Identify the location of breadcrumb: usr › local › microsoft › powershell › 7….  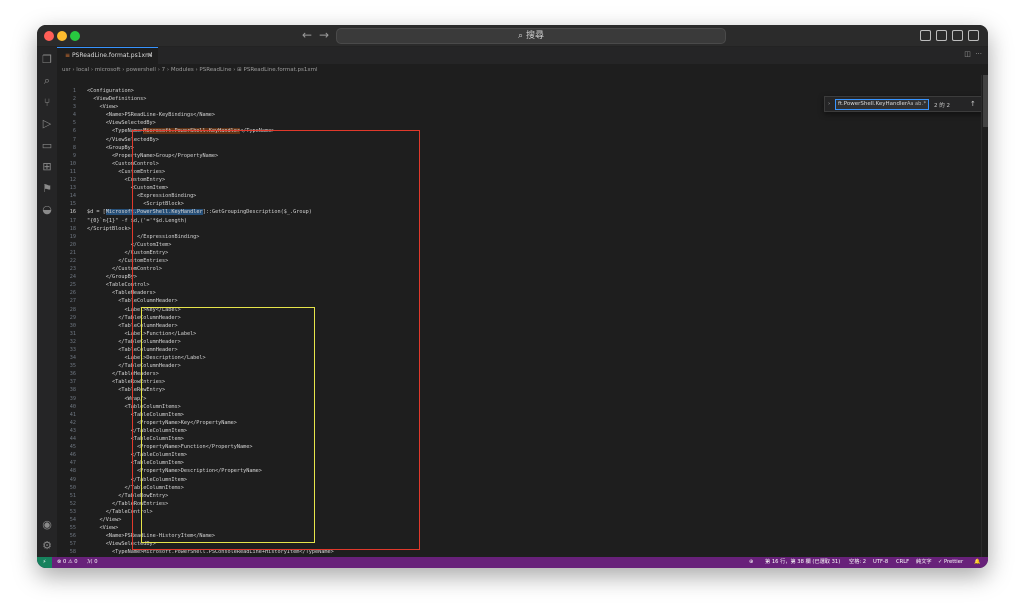
(189, 70).